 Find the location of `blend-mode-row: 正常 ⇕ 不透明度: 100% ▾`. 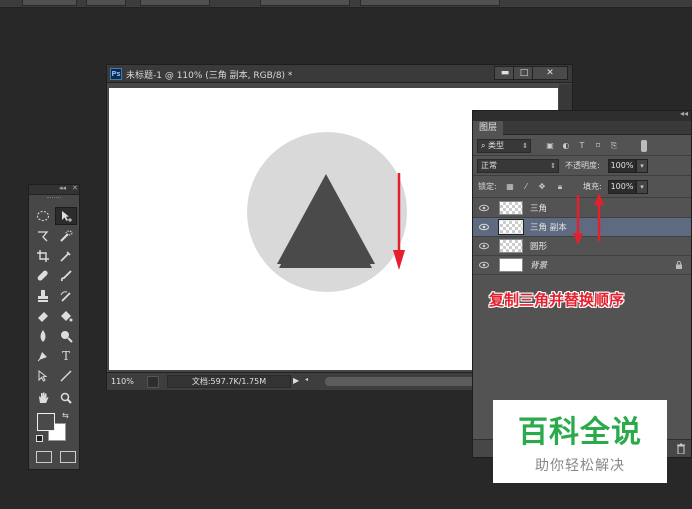

blend-mode-row: 正常 ⇕ 不透明度: 100% ▾ is located at coordinates (582, 166).